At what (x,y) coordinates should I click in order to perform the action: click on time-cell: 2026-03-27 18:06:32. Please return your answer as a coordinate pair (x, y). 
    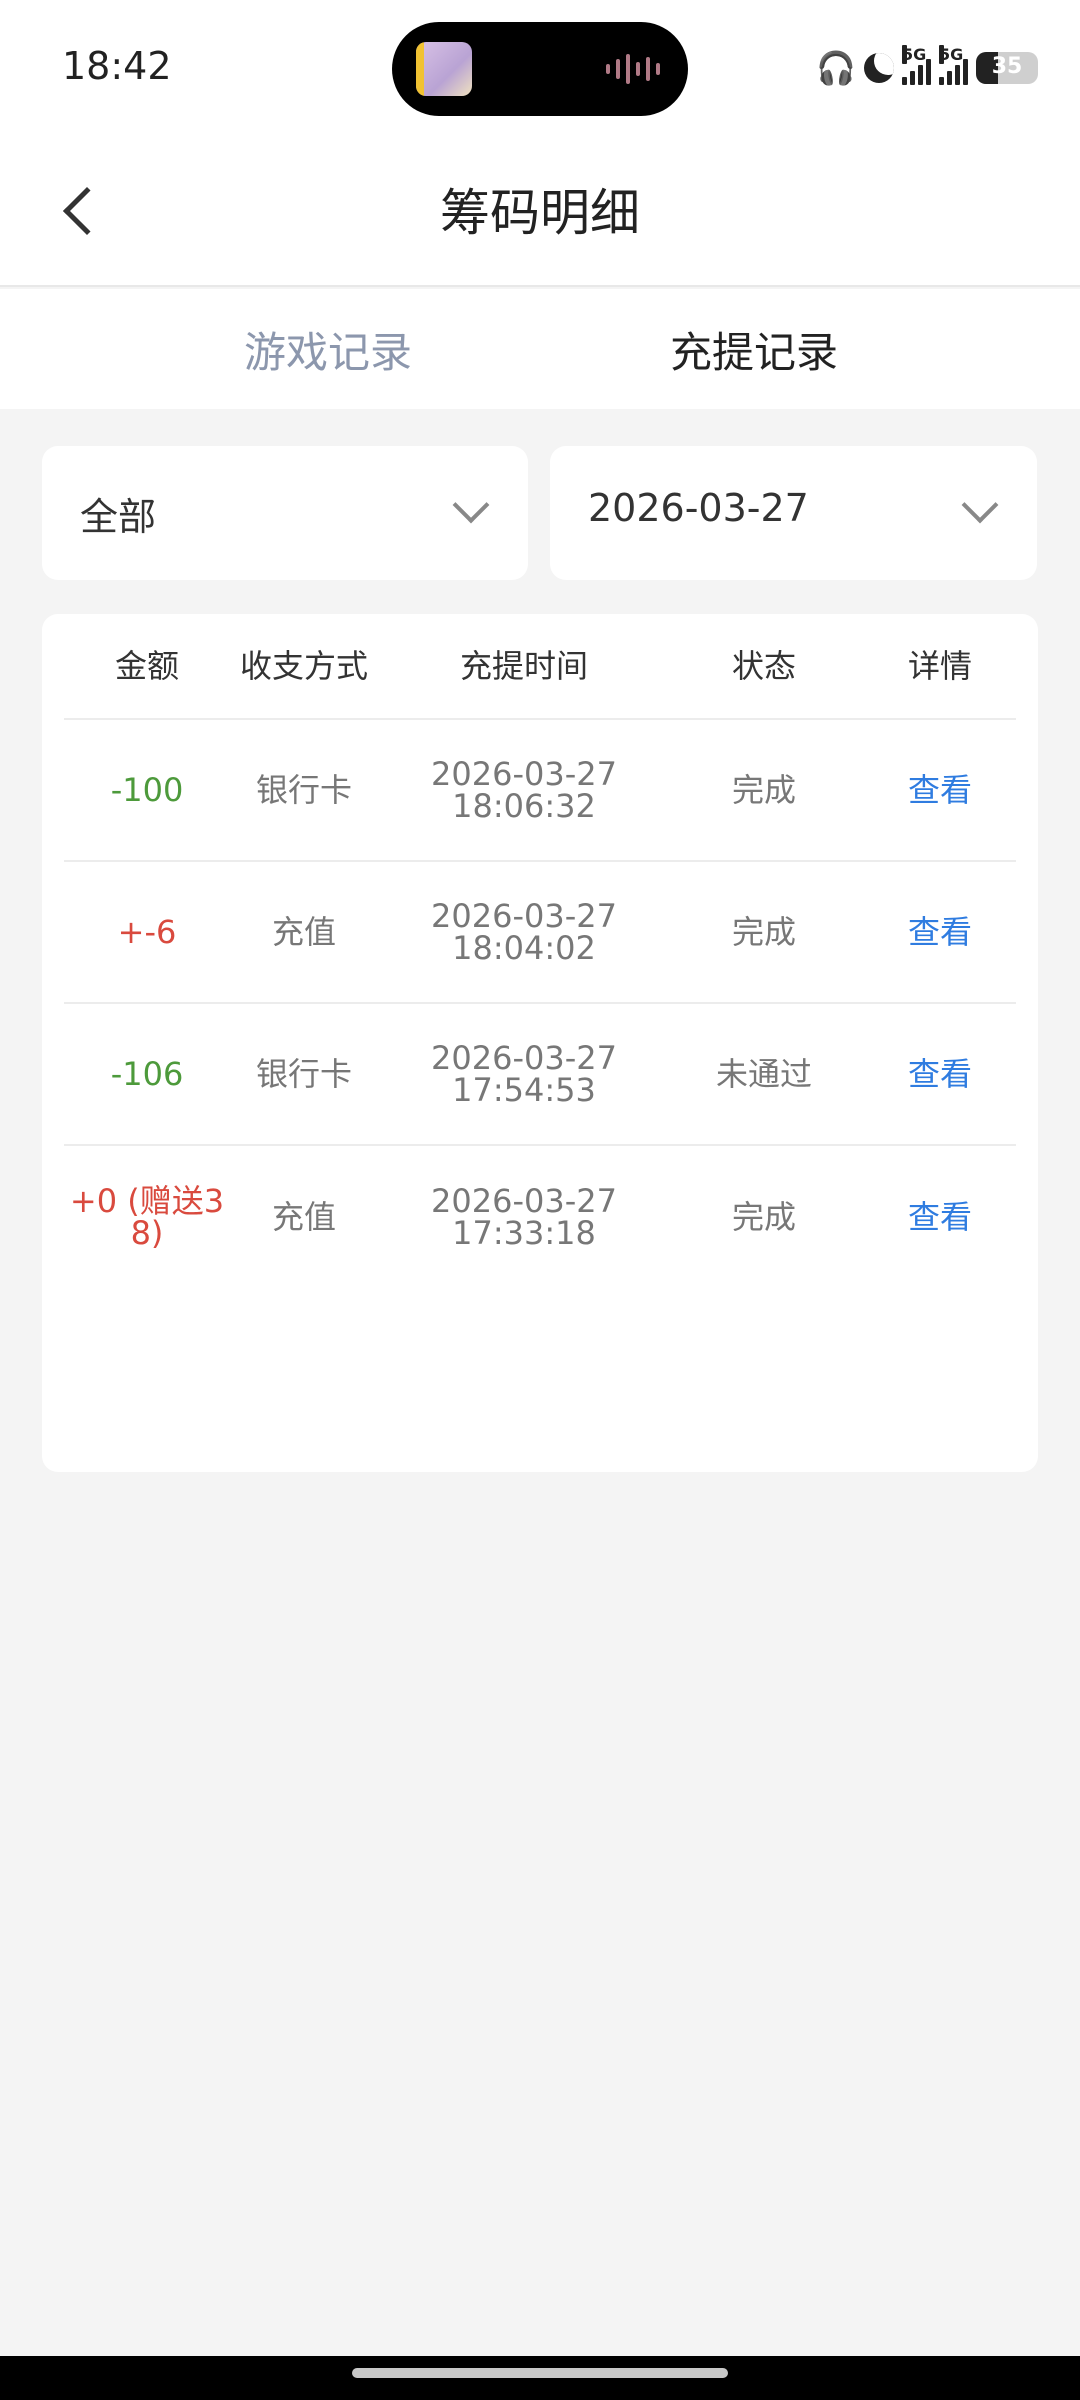
    Looking at the image, I should click on (524, 790).